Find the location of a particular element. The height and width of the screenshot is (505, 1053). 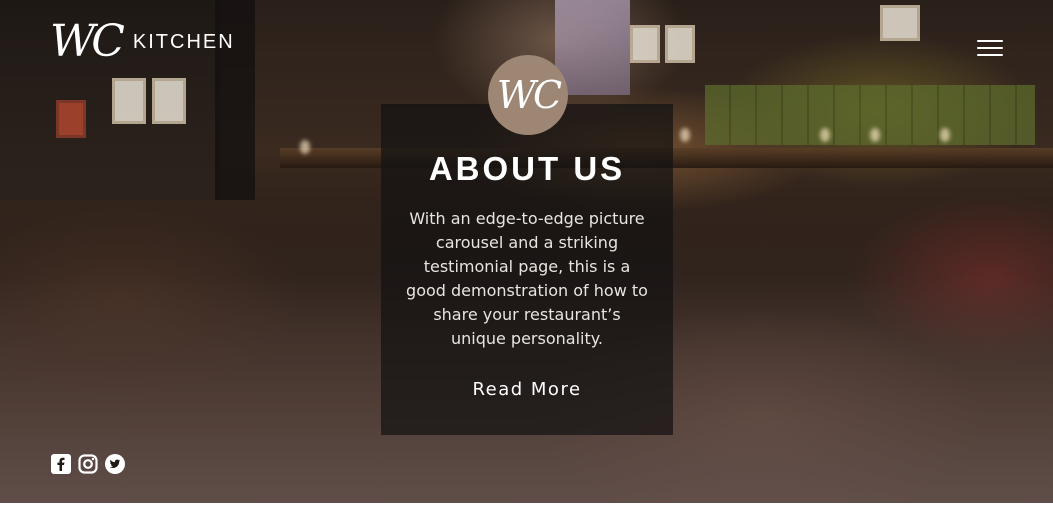

read-more-link: Read More is located at coordinates (527, 389).